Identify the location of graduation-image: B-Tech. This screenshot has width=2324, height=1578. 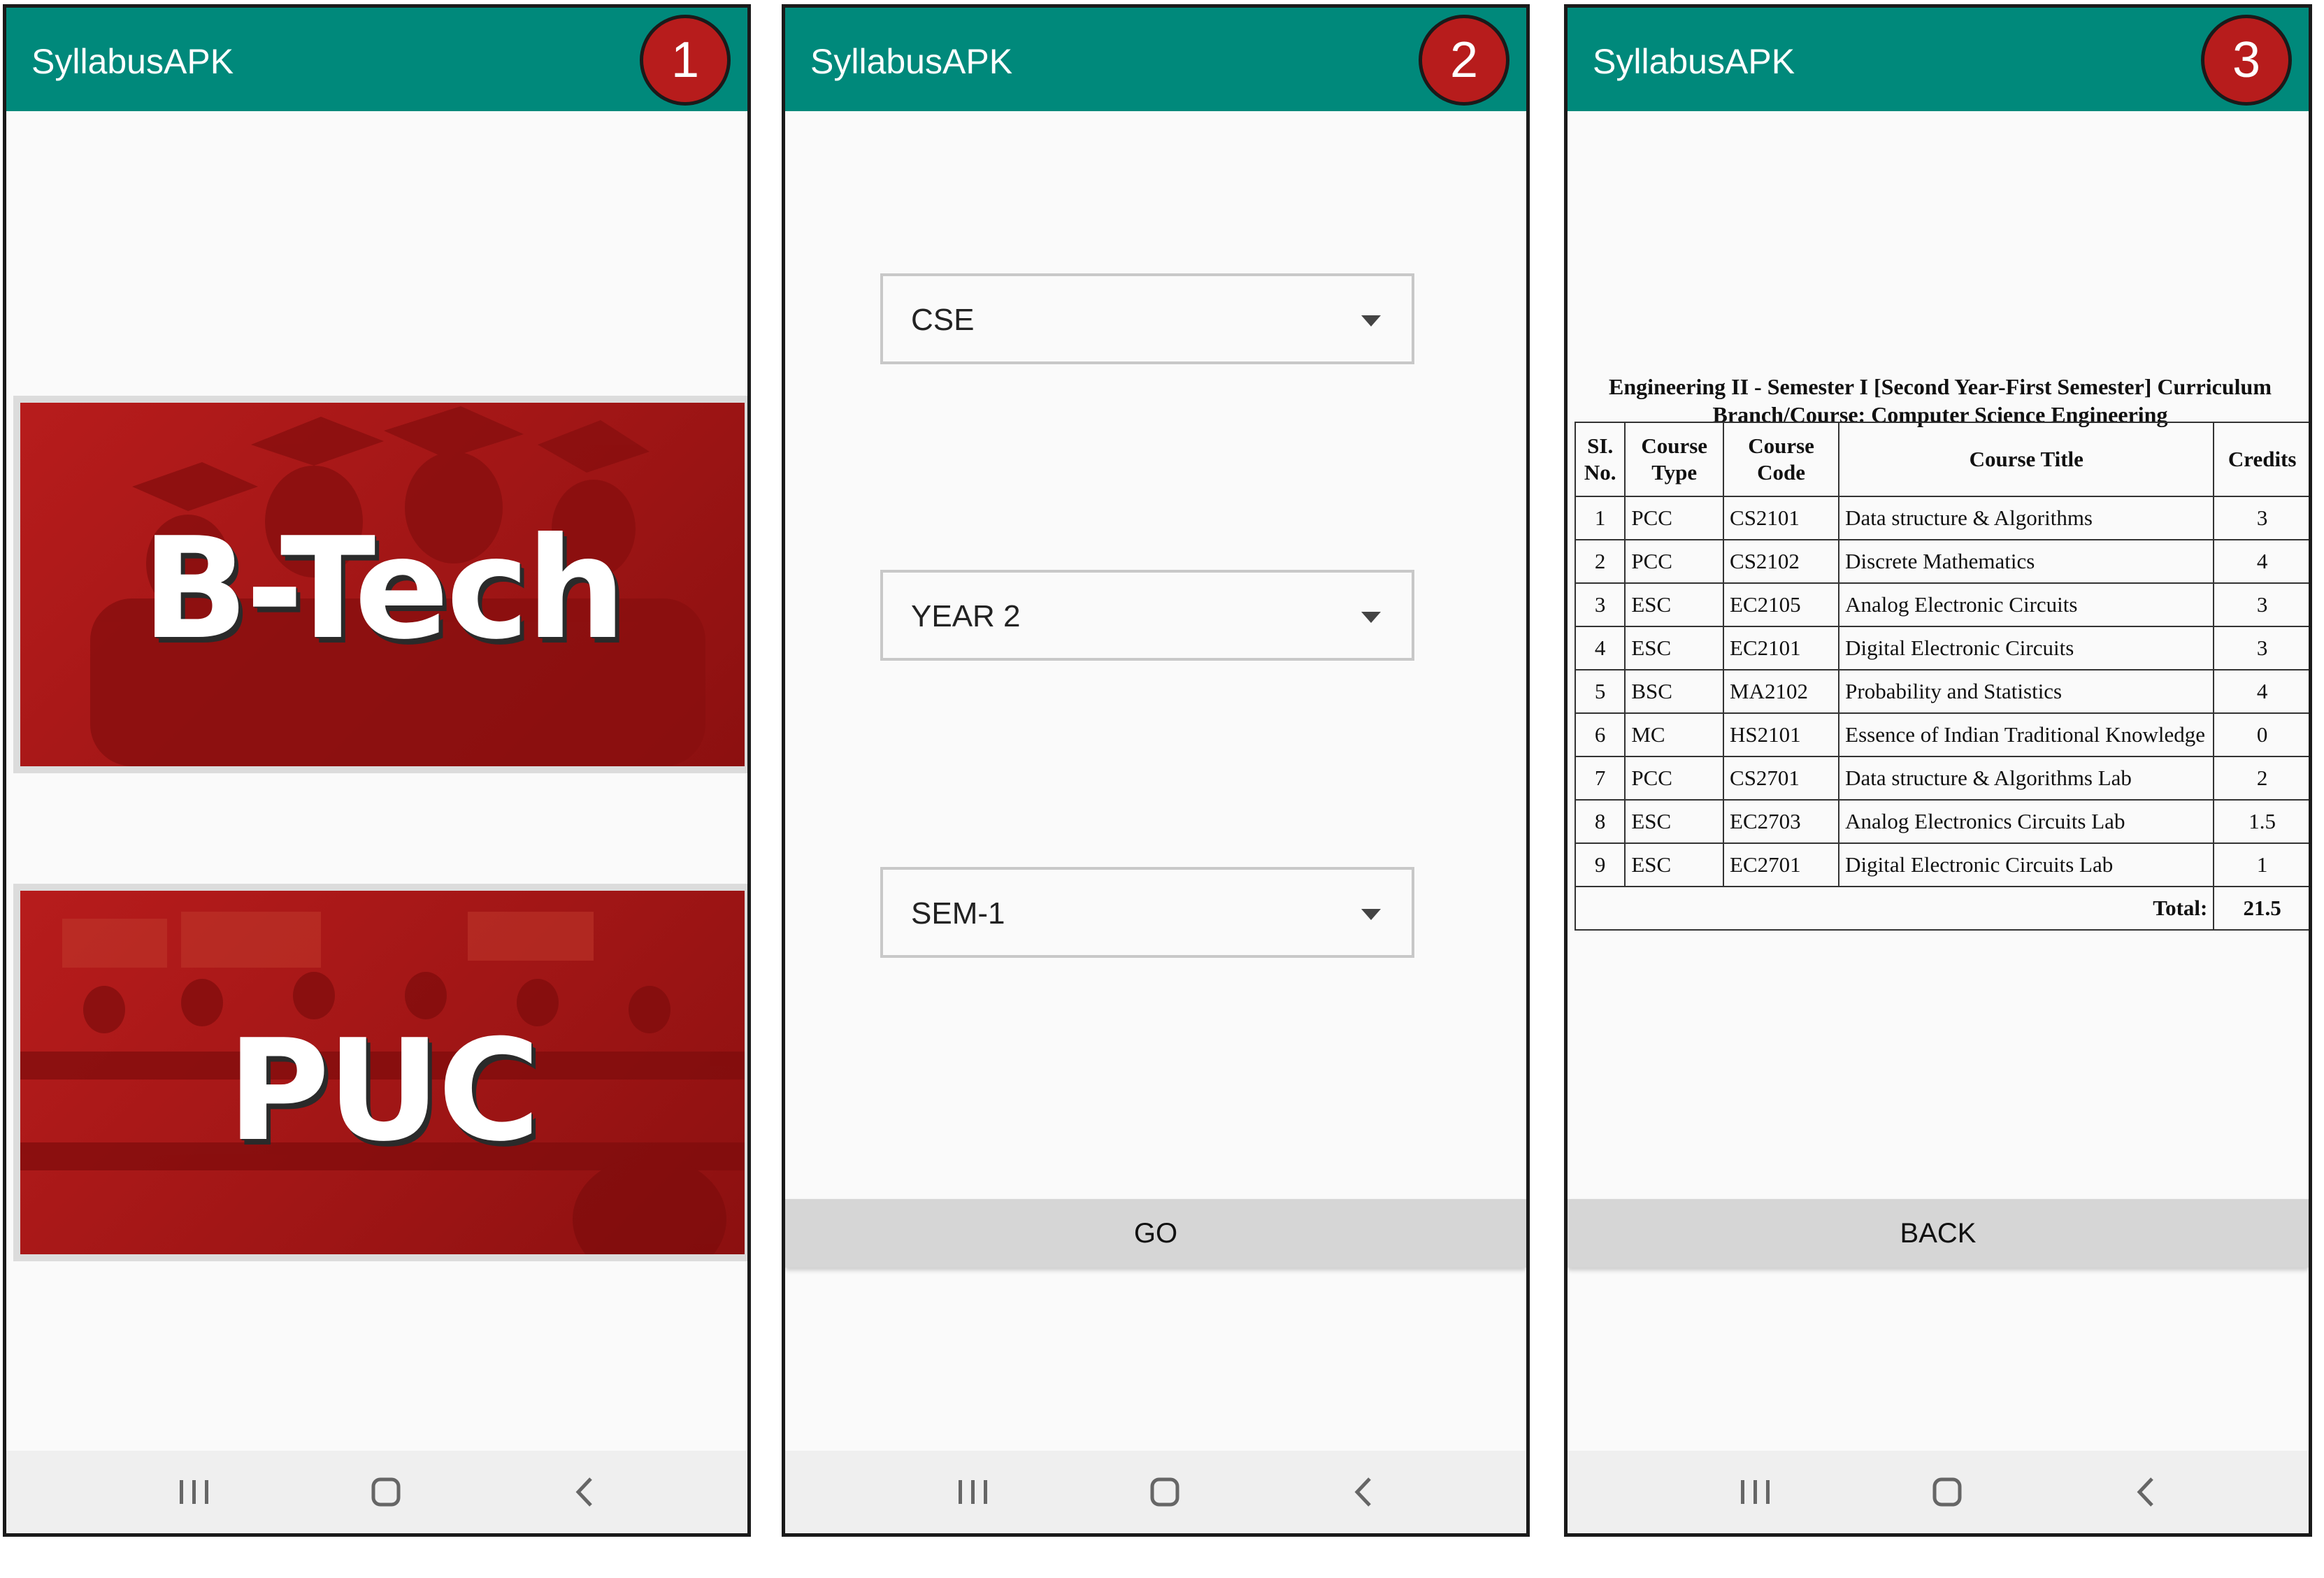
(382, 584).